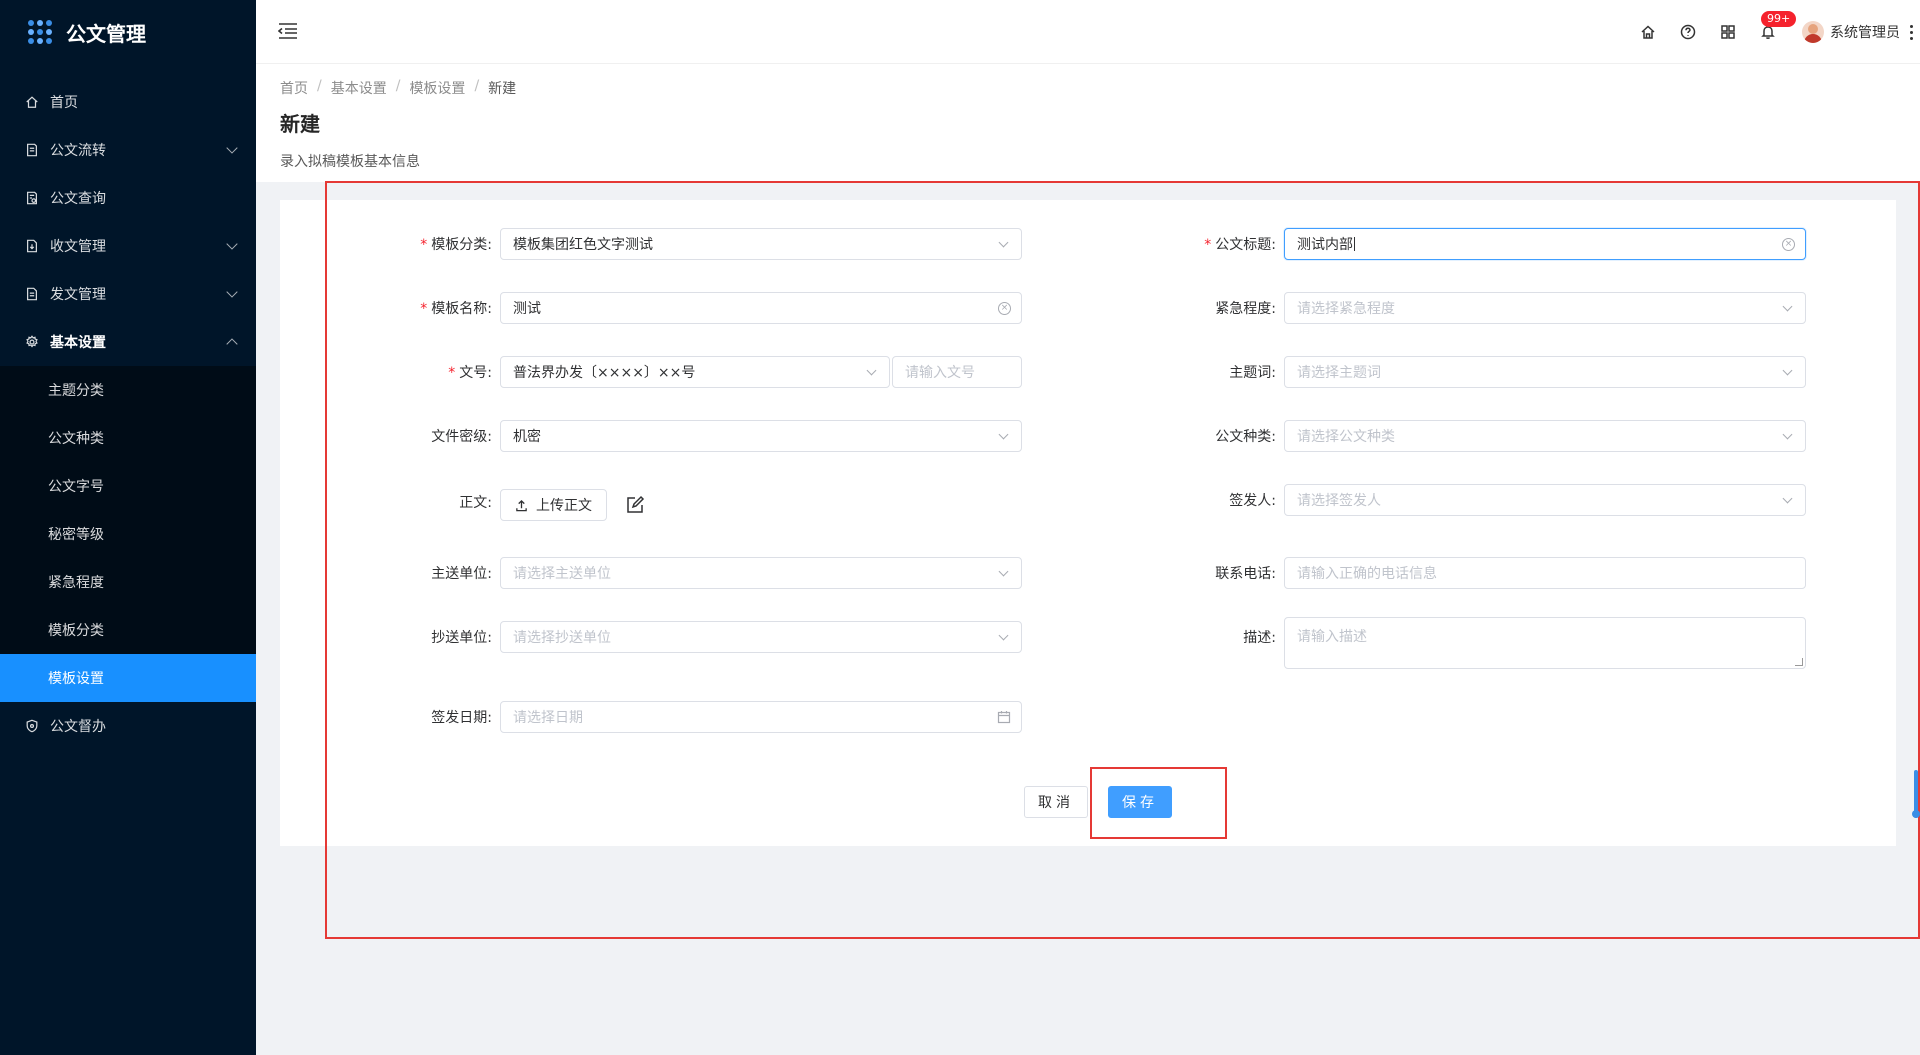  What do you see at coordinates (128, 102) in the screenshot?
I see `sidebar-item-home: 首页` at bounding box center [128, 102].